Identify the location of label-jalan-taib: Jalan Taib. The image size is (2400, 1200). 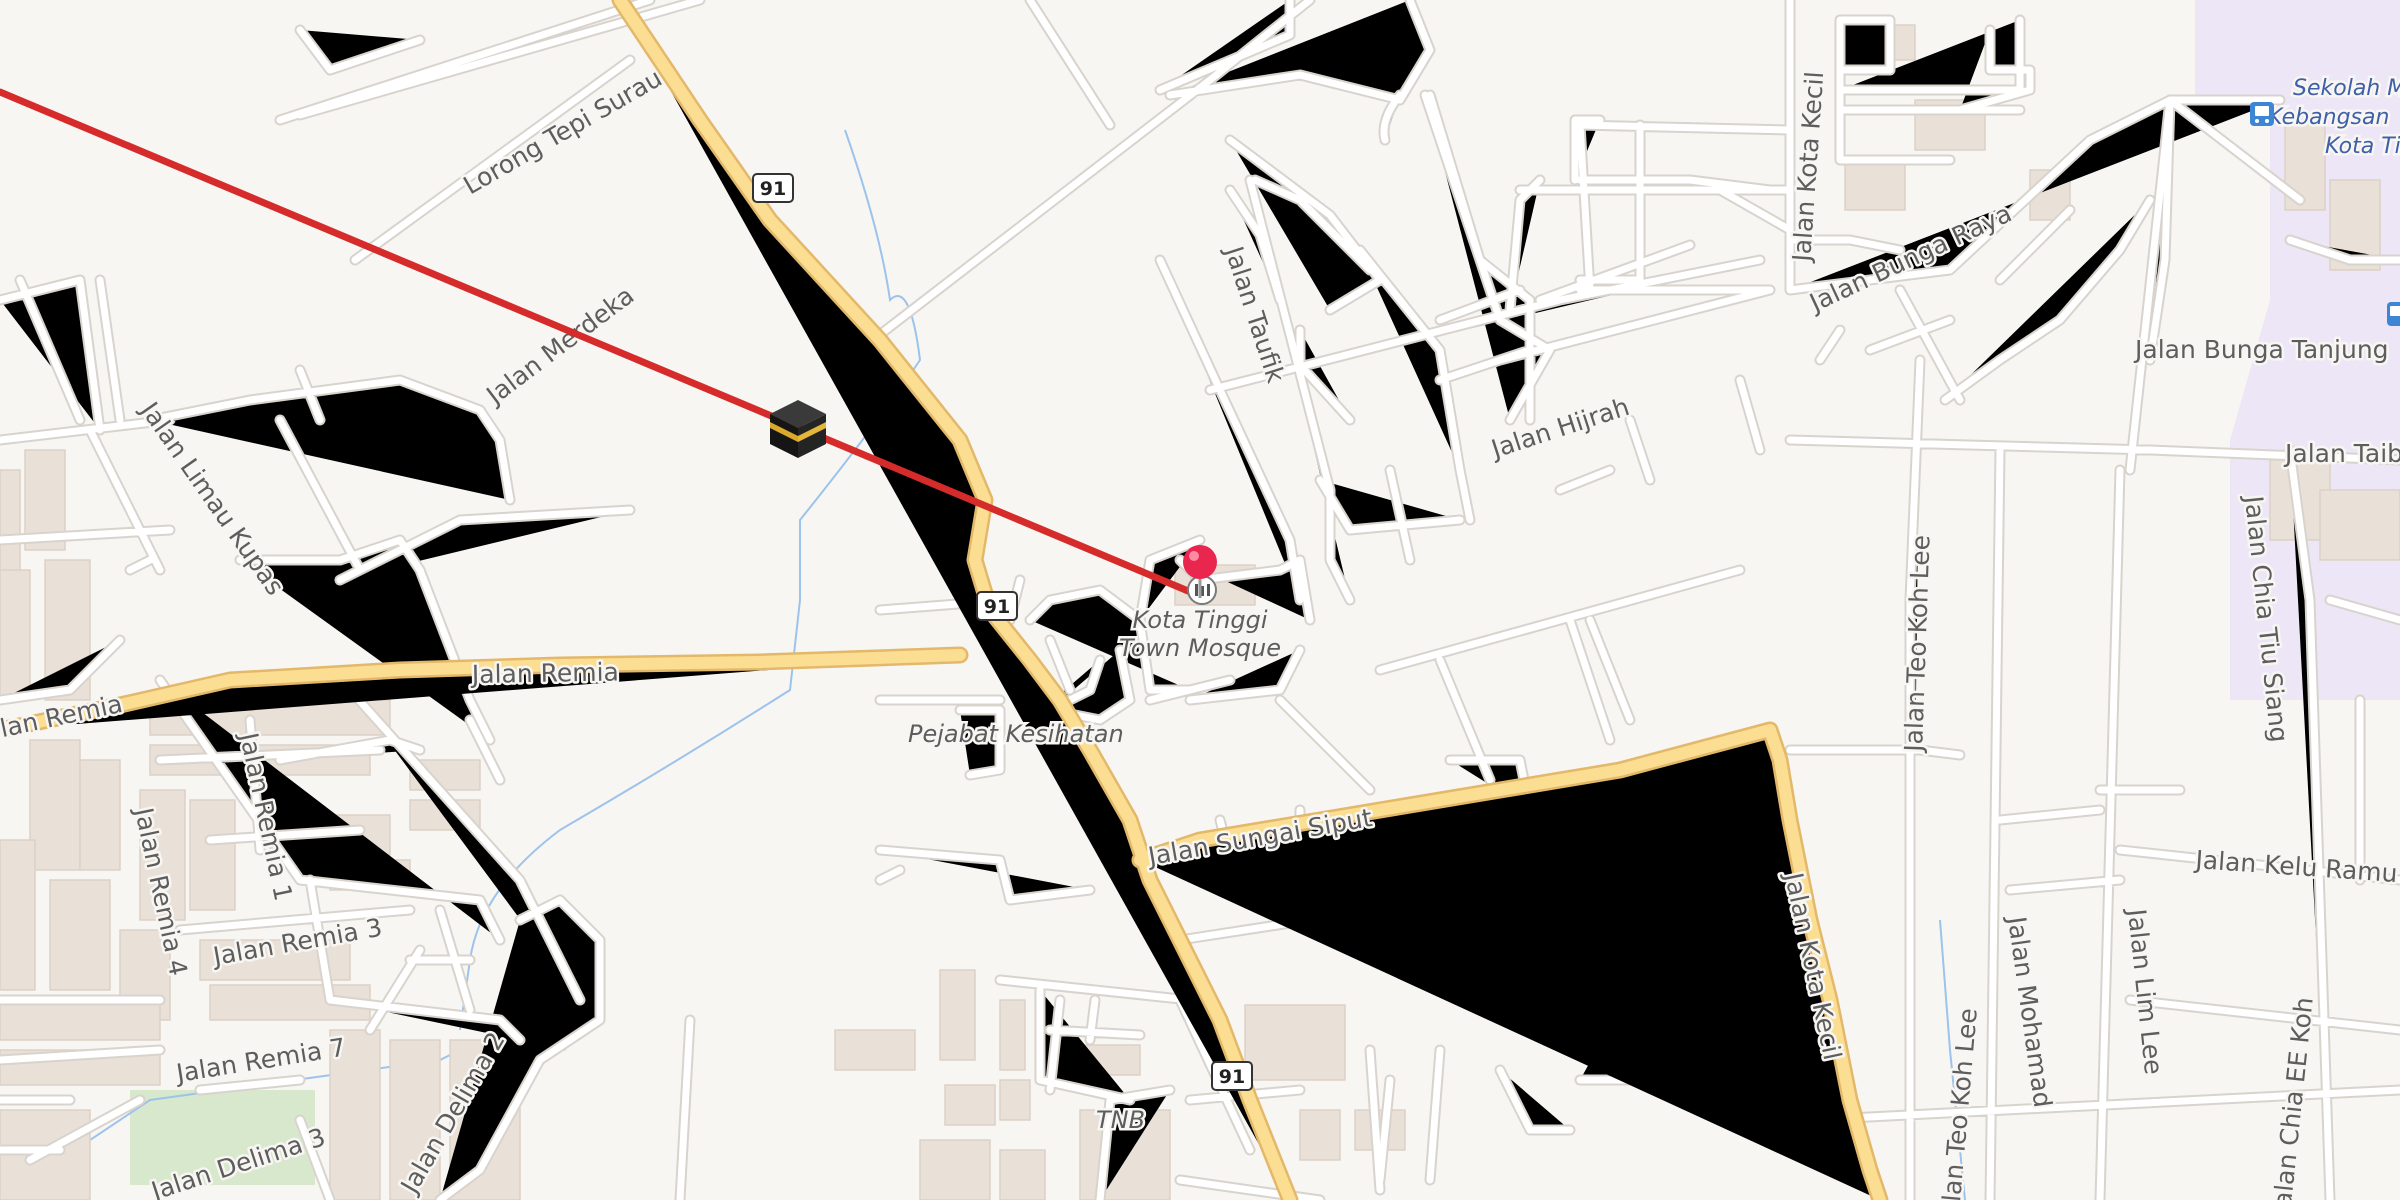
(2341, 453).